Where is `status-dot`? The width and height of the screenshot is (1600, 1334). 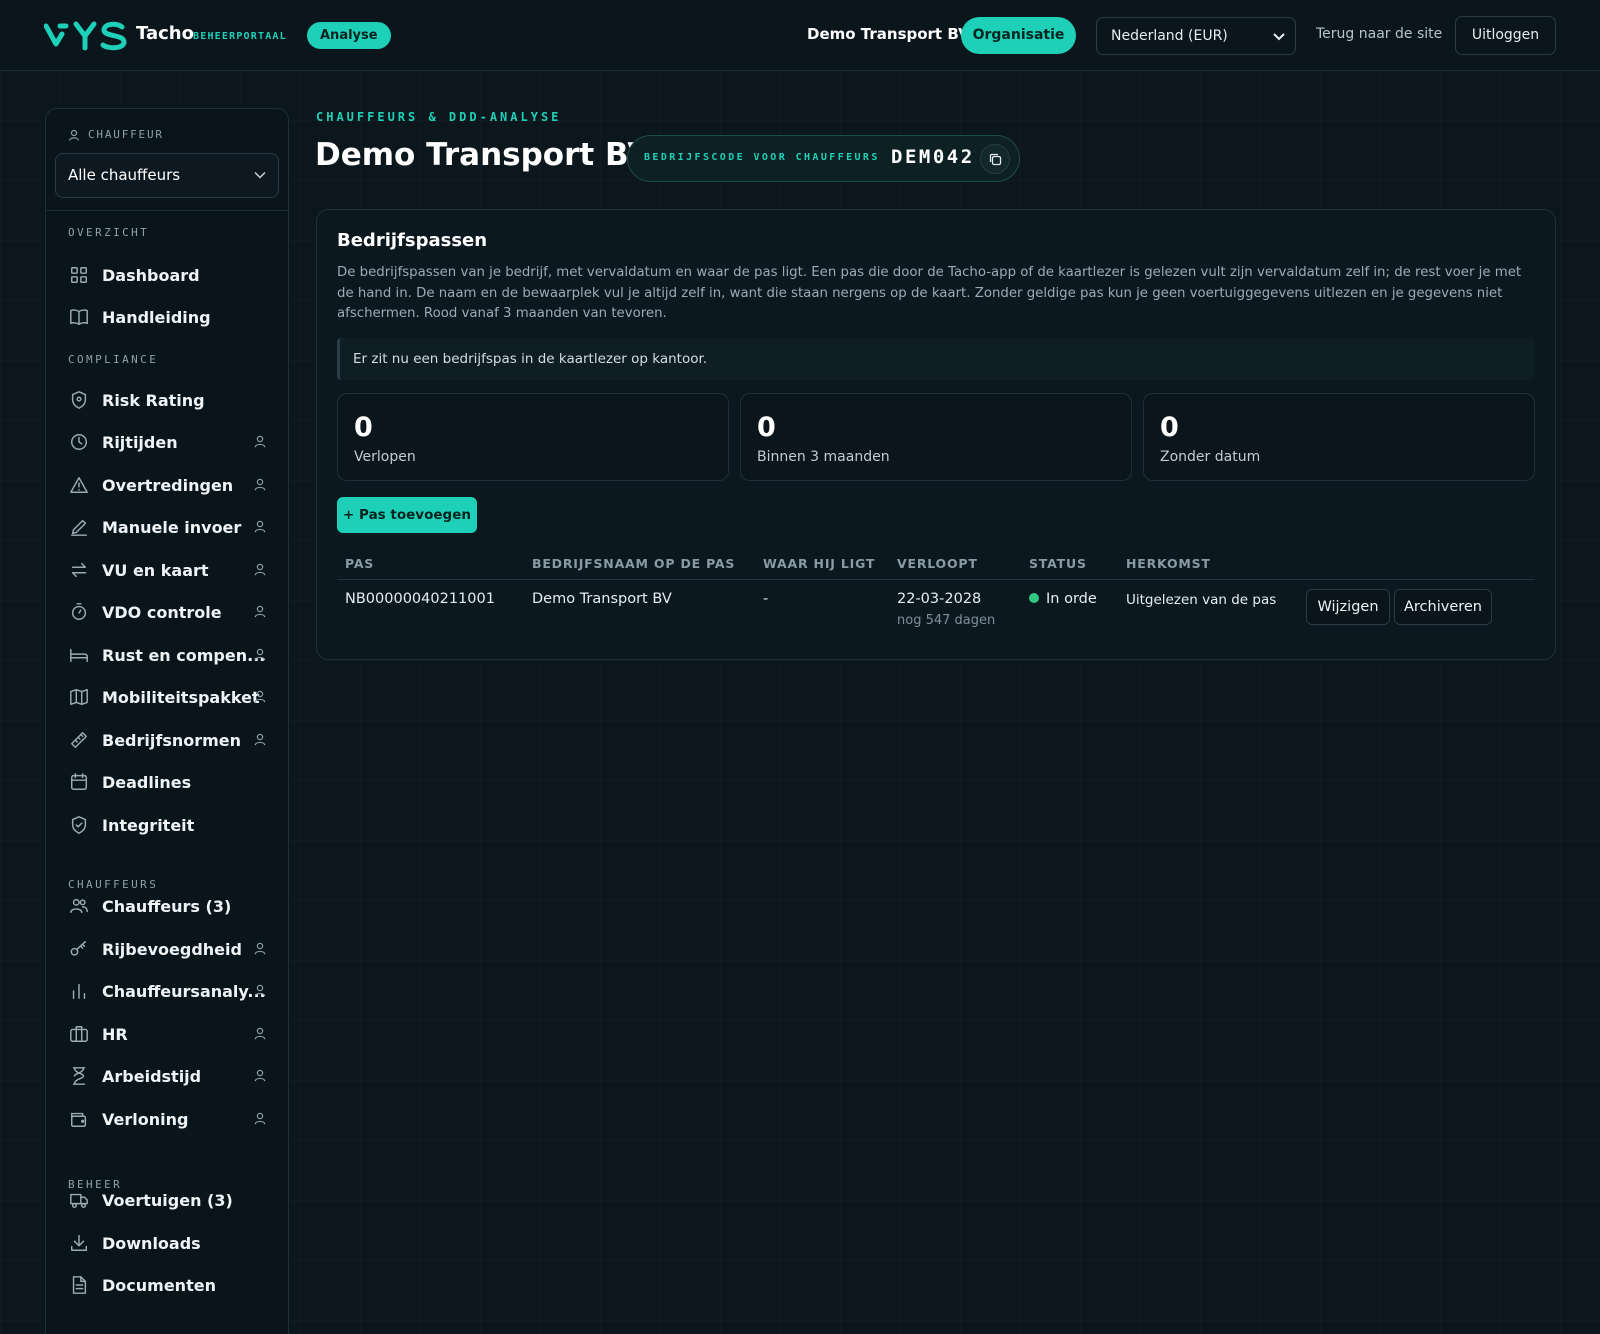 status-dot is located at coordinates (1034, 598).